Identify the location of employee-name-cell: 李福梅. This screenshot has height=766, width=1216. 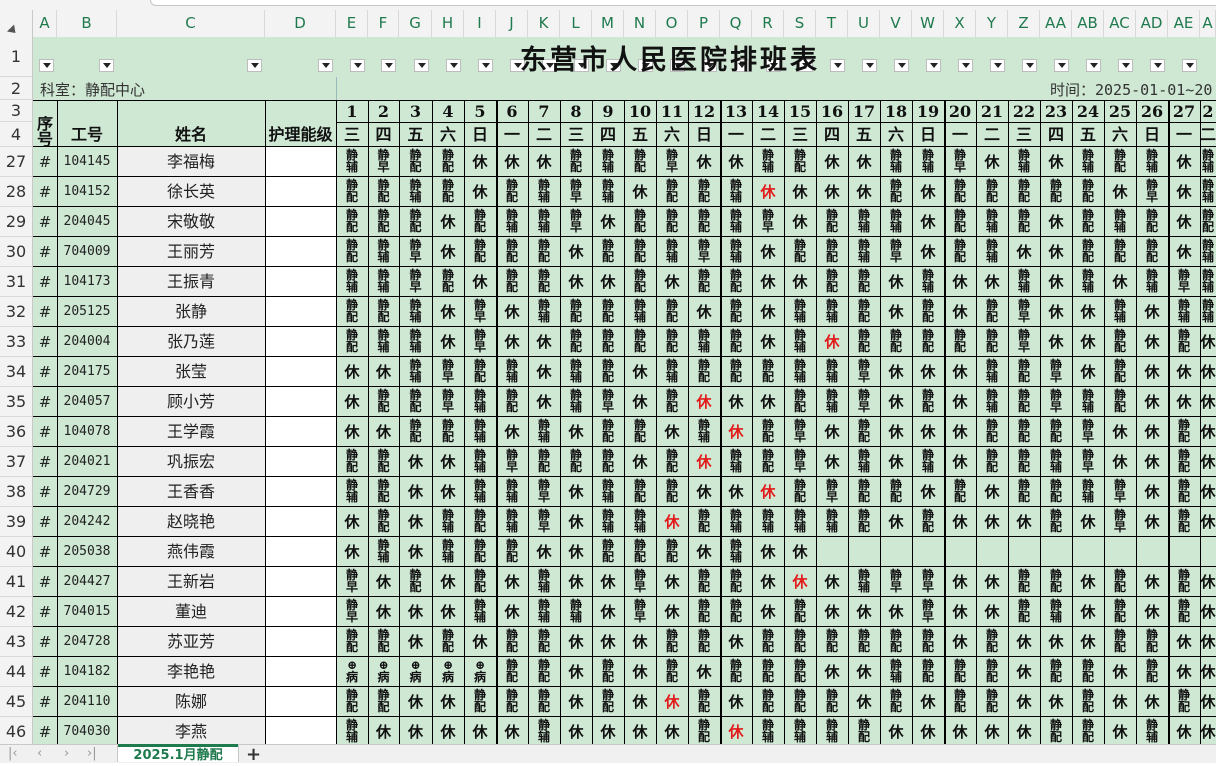
(191, 162).